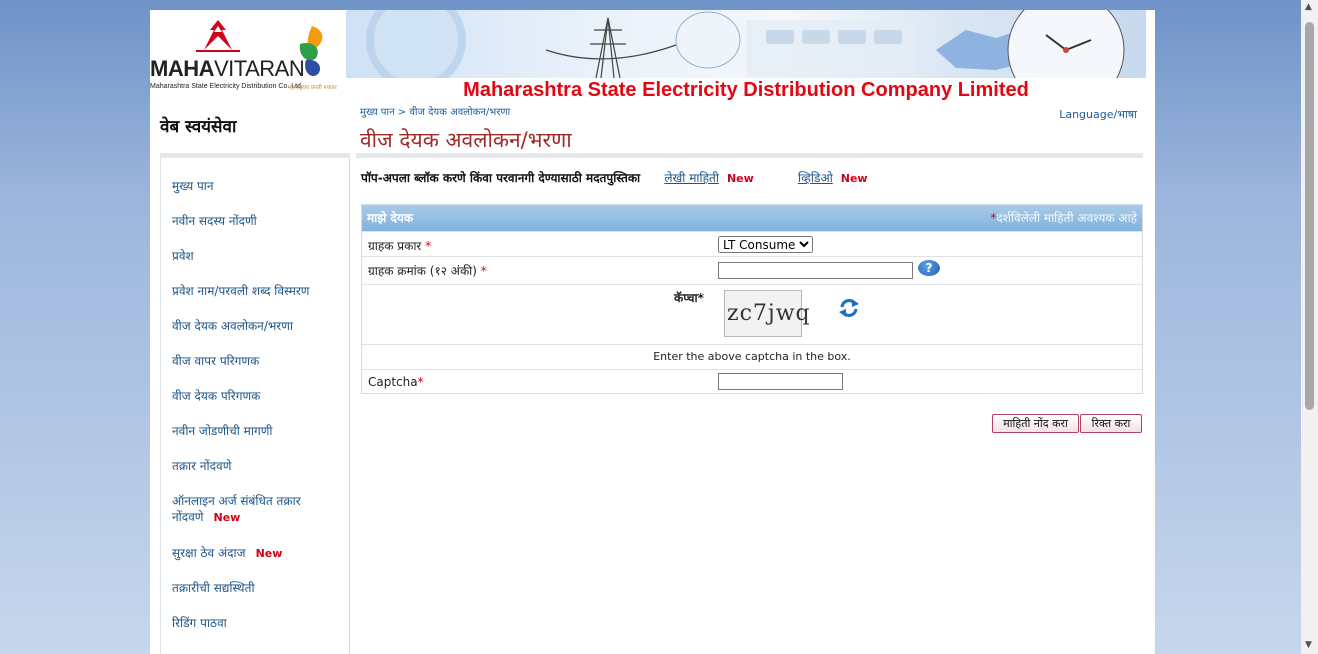 The image size is (1318, 654). I want to click on form-title: माझे देयक, so click(390, 218).